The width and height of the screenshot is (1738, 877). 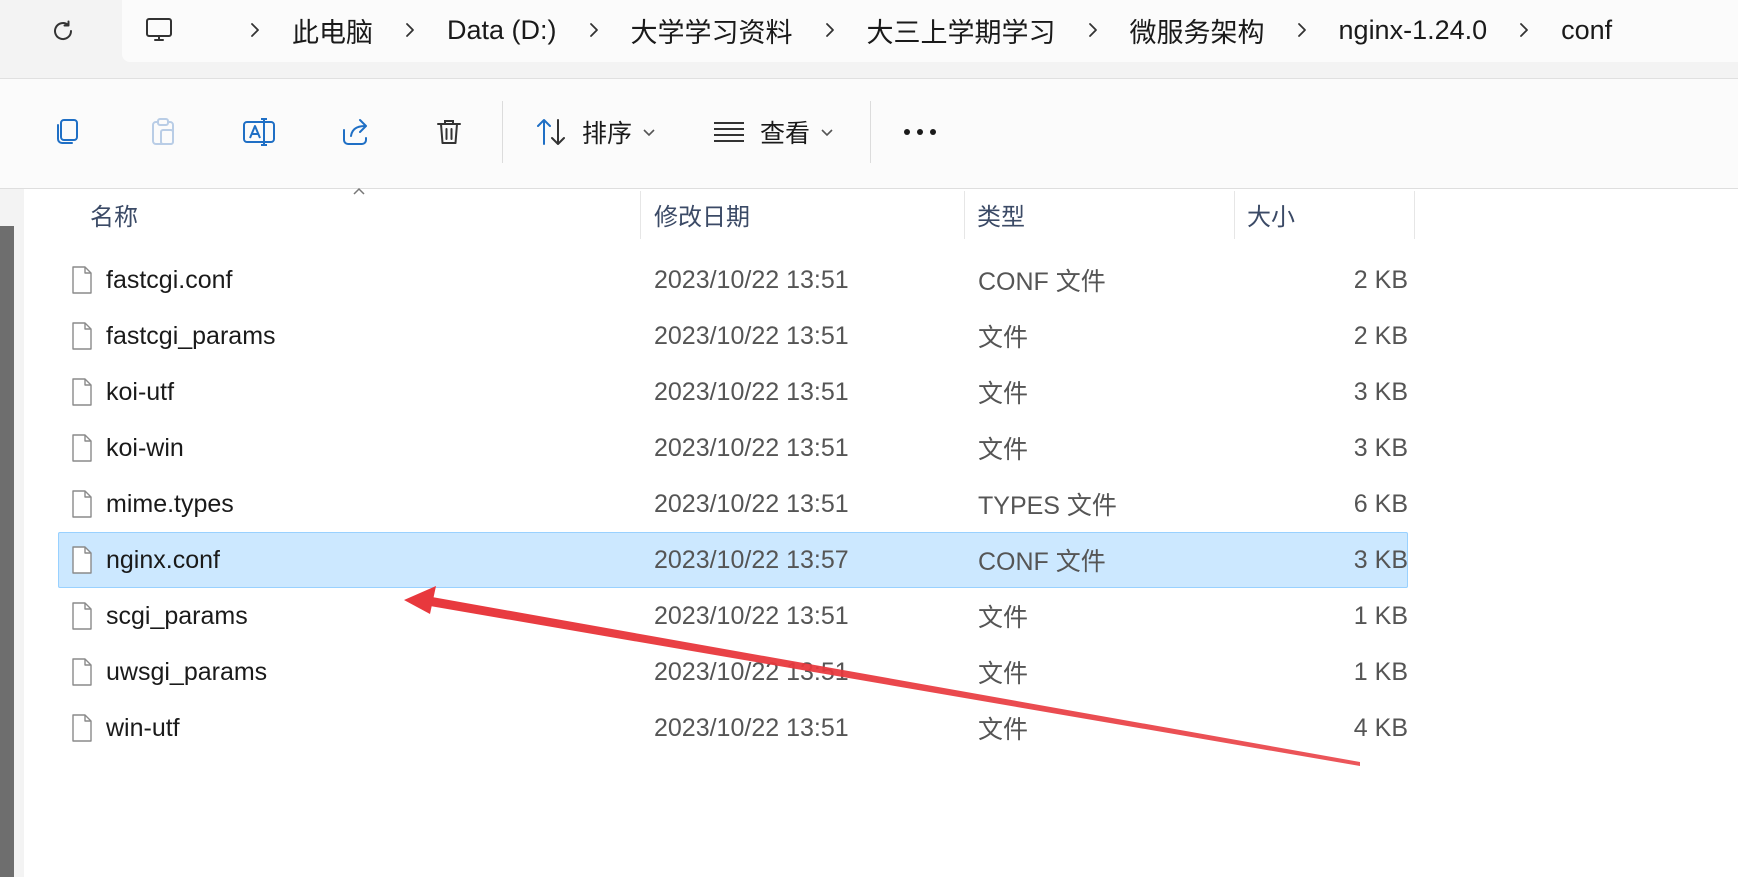 I want to click on column-header-row: 名称 修改日期 类型 大小, so click(x=869, y=214).